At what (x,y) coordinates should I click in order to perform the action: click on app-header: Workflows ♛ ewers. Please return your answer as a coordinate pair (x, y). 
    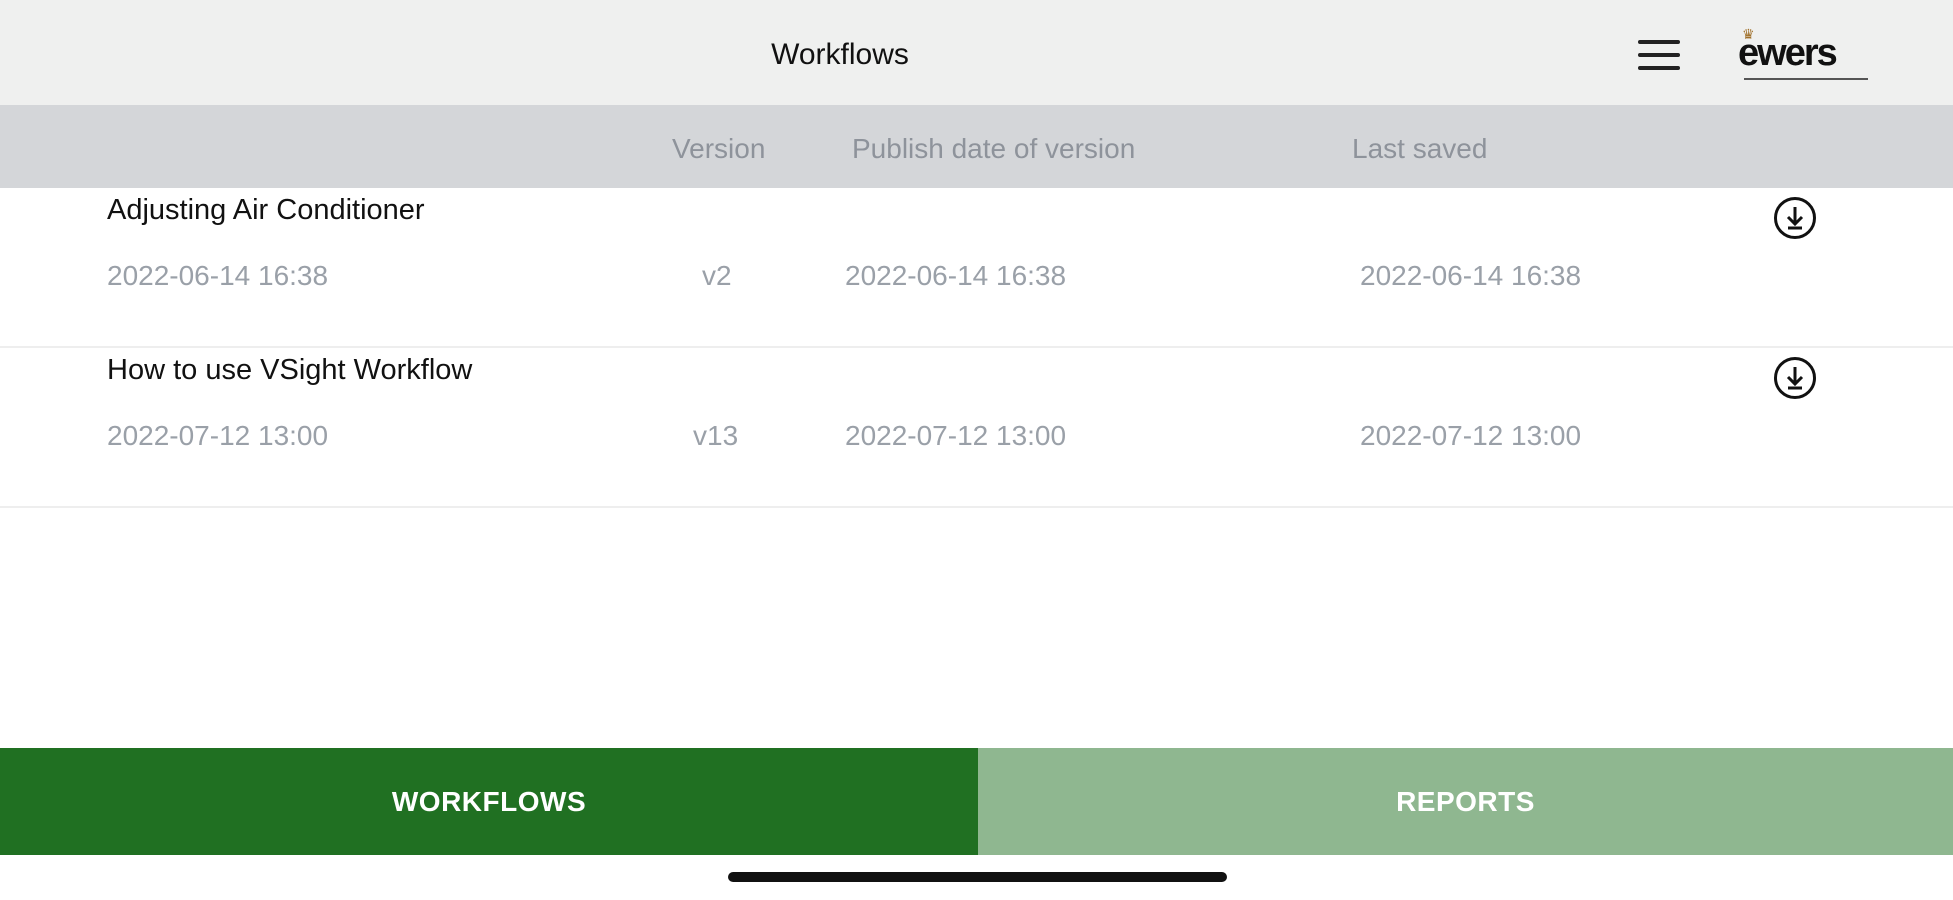
    Looking at the image, I should click on (976, 52).